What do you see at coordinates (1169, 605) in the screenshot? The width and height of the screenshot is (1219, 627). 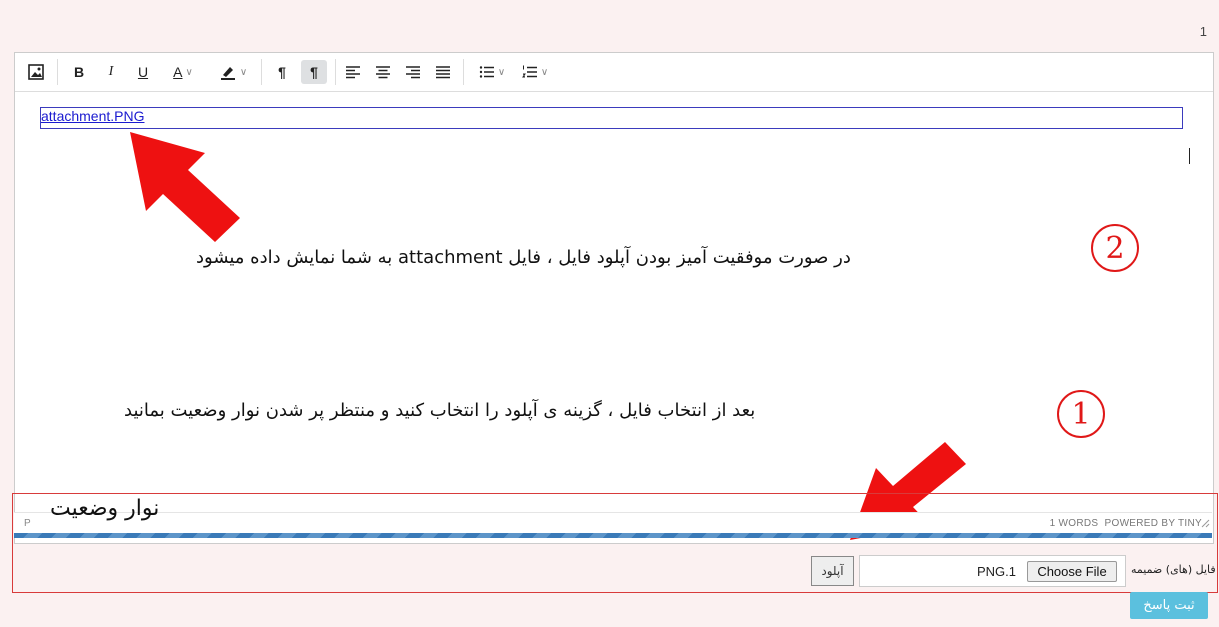 I see `submit-reply-button: ثبت پاسخ` at bounding box center [1169, 605].